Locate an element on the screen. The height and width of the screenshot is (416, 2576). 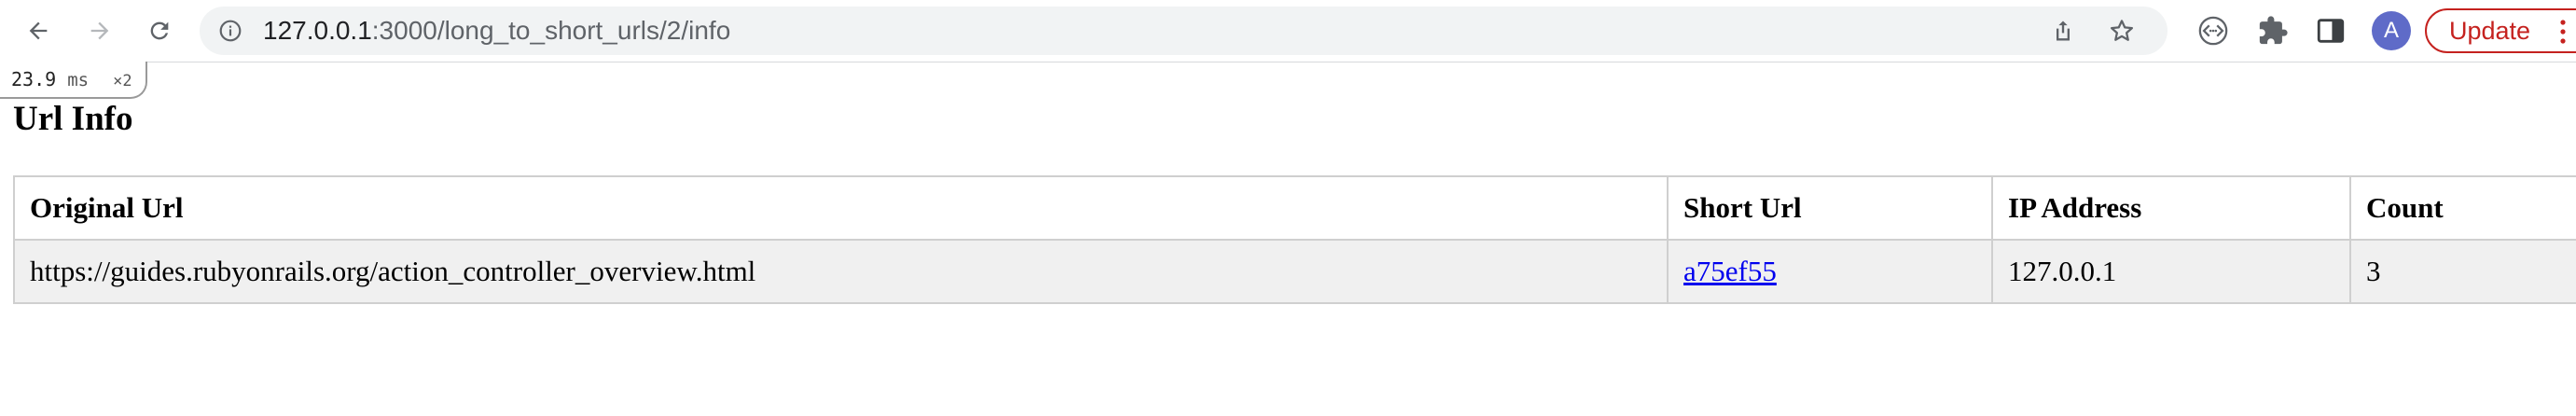
page-title: Url Info is located at coordinates (73, 119).